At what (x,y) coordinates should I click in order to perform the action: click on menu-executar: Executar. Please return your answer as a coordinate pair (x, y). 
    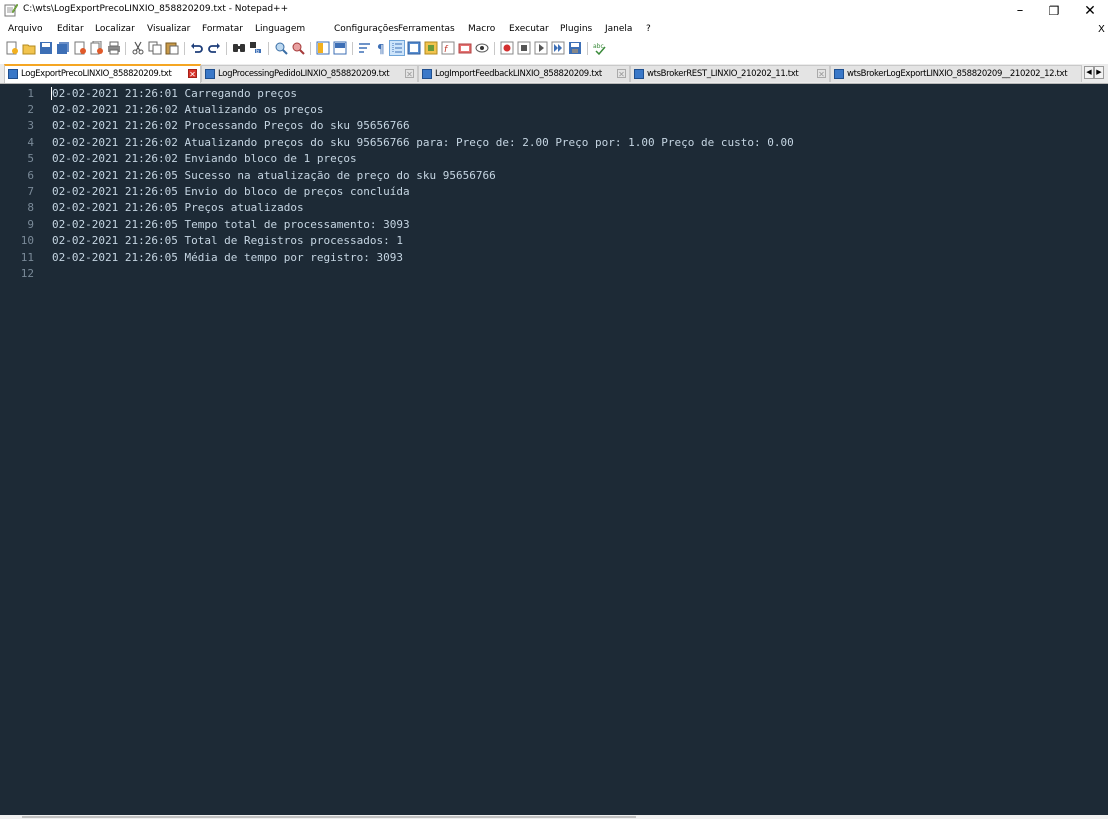
    Looking at the image, I should click on (529, 29).